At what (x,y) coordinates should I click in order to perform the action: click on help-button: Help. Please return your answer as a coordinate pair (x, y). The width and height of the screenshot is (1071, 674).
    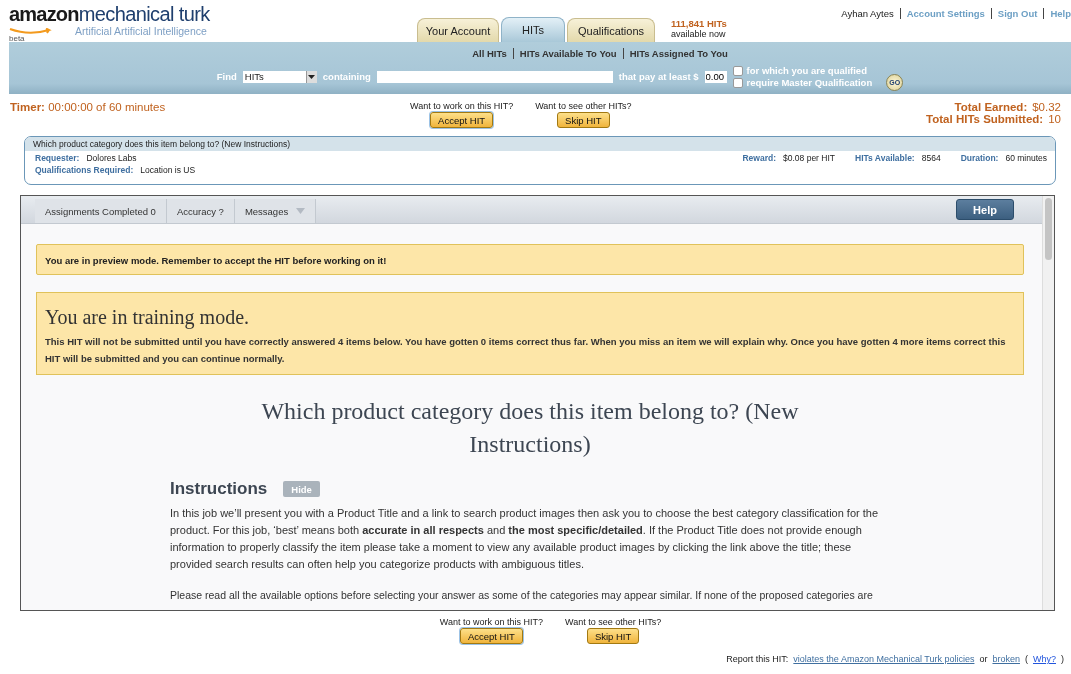
    Looking at the image, I should click on (985, 209).